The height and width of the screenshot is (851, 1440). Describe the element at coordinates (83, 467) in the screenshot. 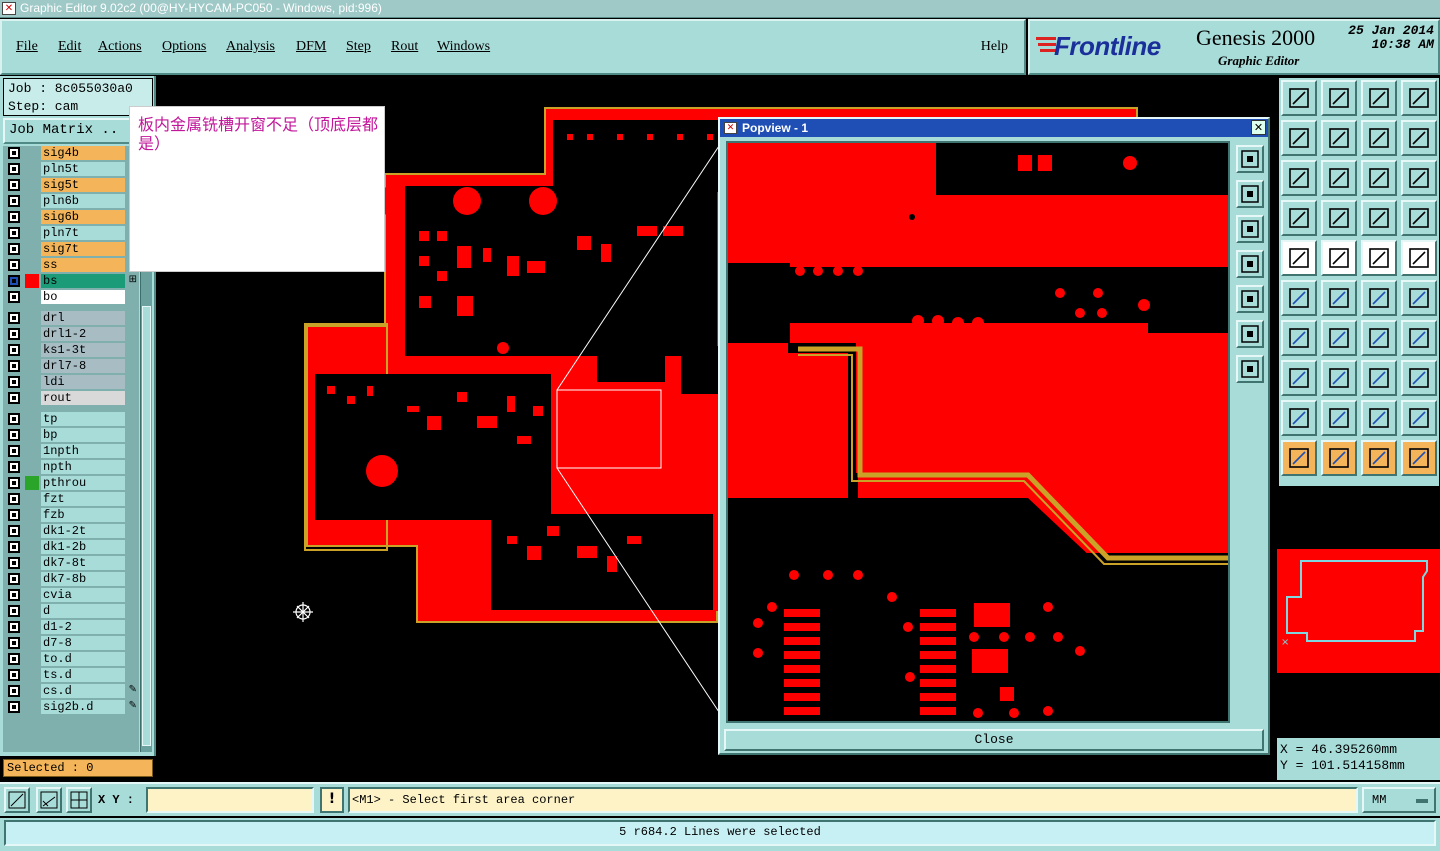

I see `layer-name: npth` at that location.